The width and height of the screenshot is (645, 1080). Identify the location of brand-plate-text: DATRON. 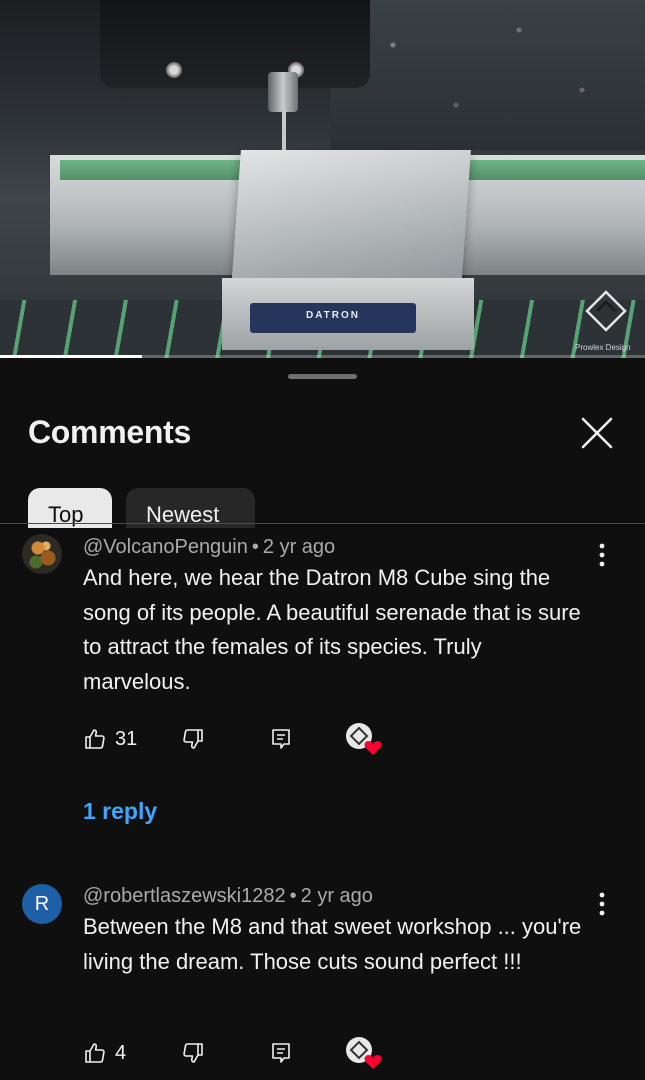
(333, 315).